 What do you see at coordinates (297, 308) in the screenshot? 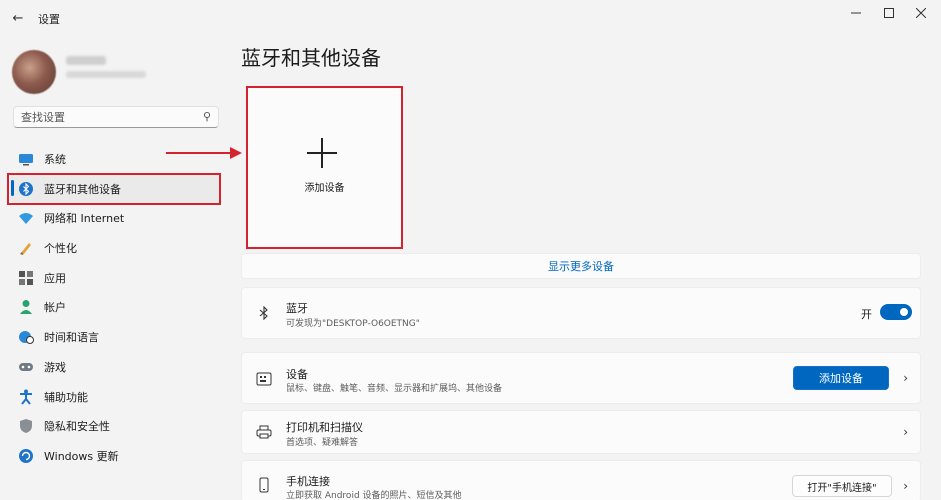
I see `bluetooth-title: 蓝牙` at bounding box center [297, 308].